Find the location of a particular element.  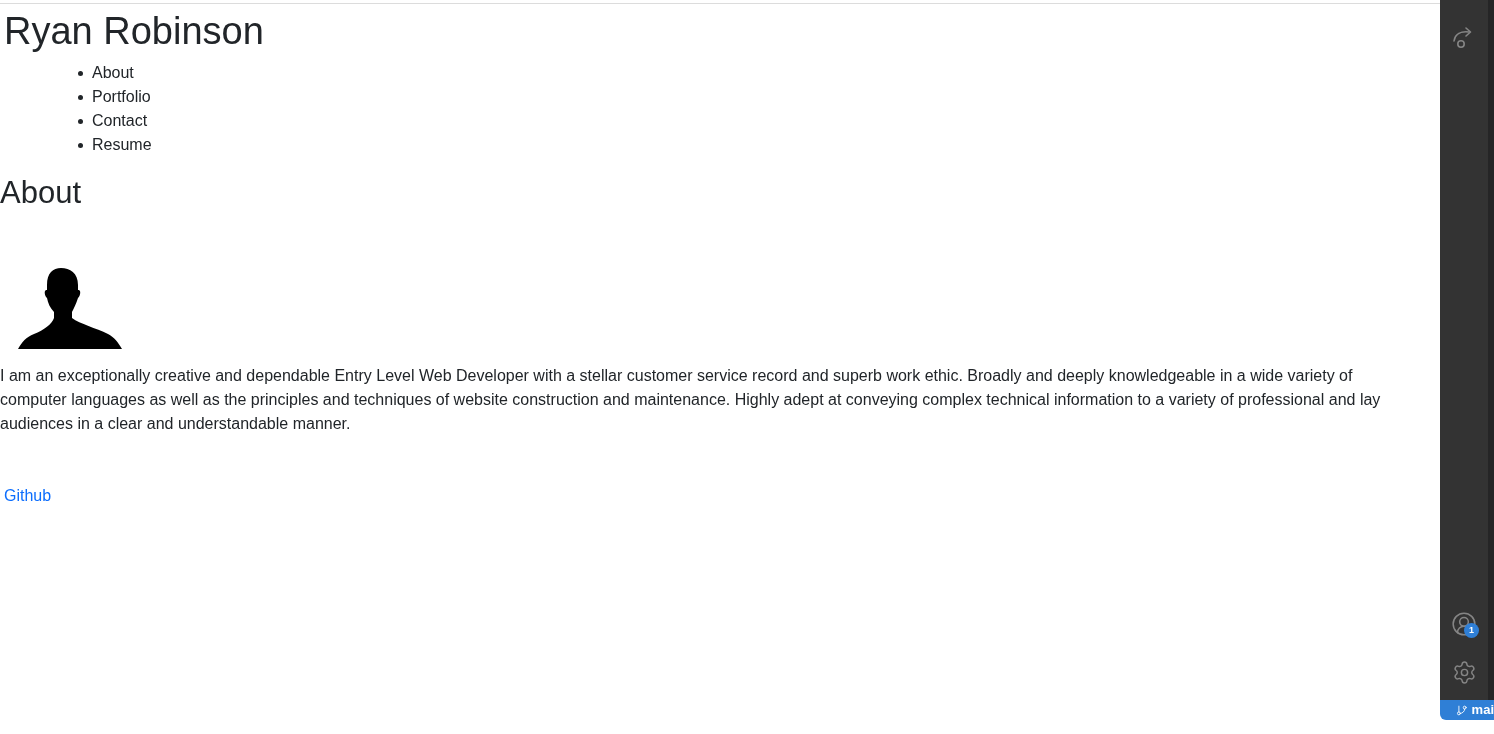

branch-name: mai is located at coordinates (1482, 710).